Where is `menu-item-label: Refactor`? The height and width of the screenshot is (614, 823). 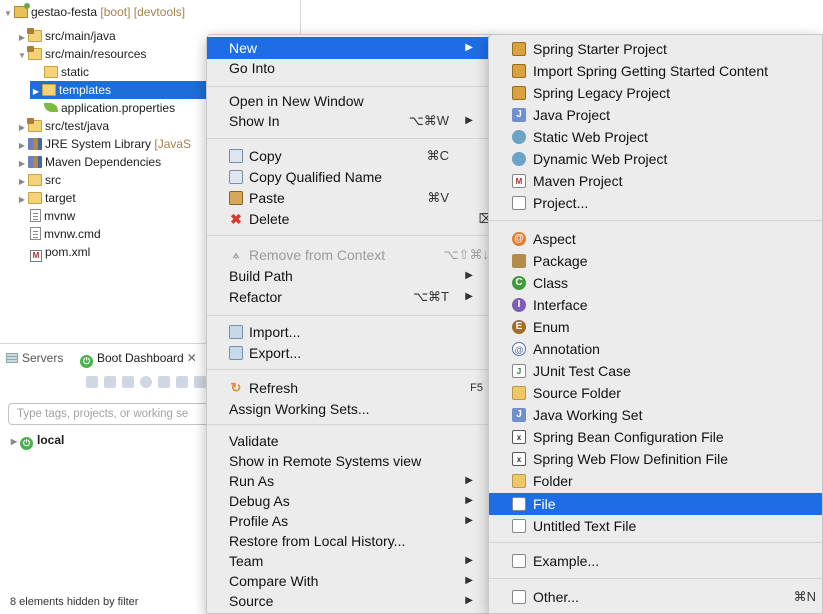 menu-item-label: Refactor is located at coordinates (255, 297).